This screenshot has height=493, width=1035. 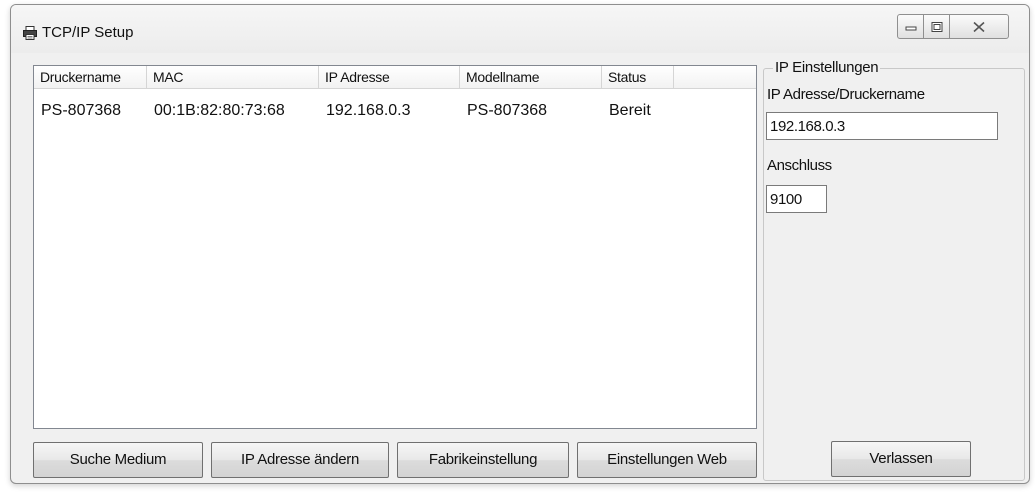 What do you see at coordinates (796, 199) in the screenshot?
I see `port-field` at bounding box center [796, 199].